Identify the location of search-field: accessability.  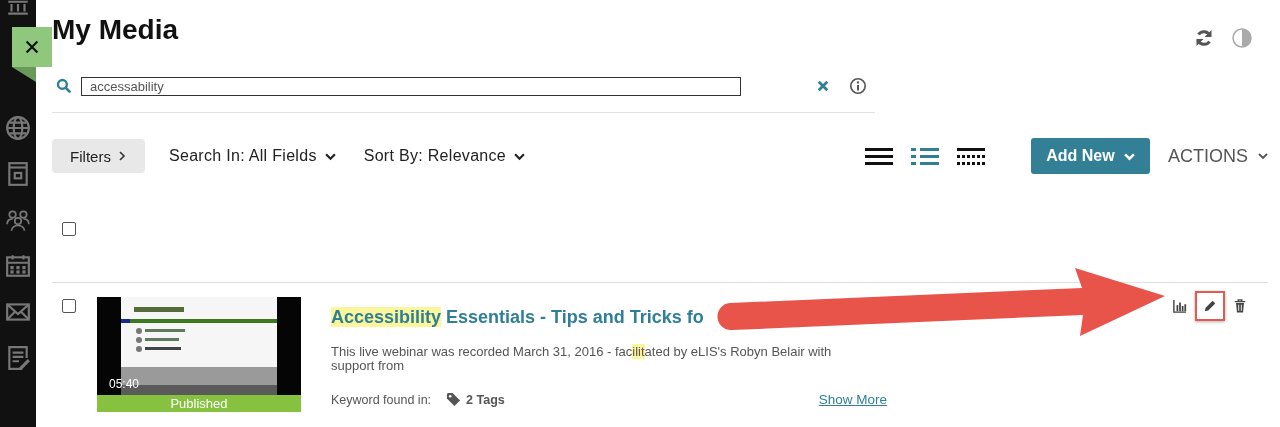
(411, 86).